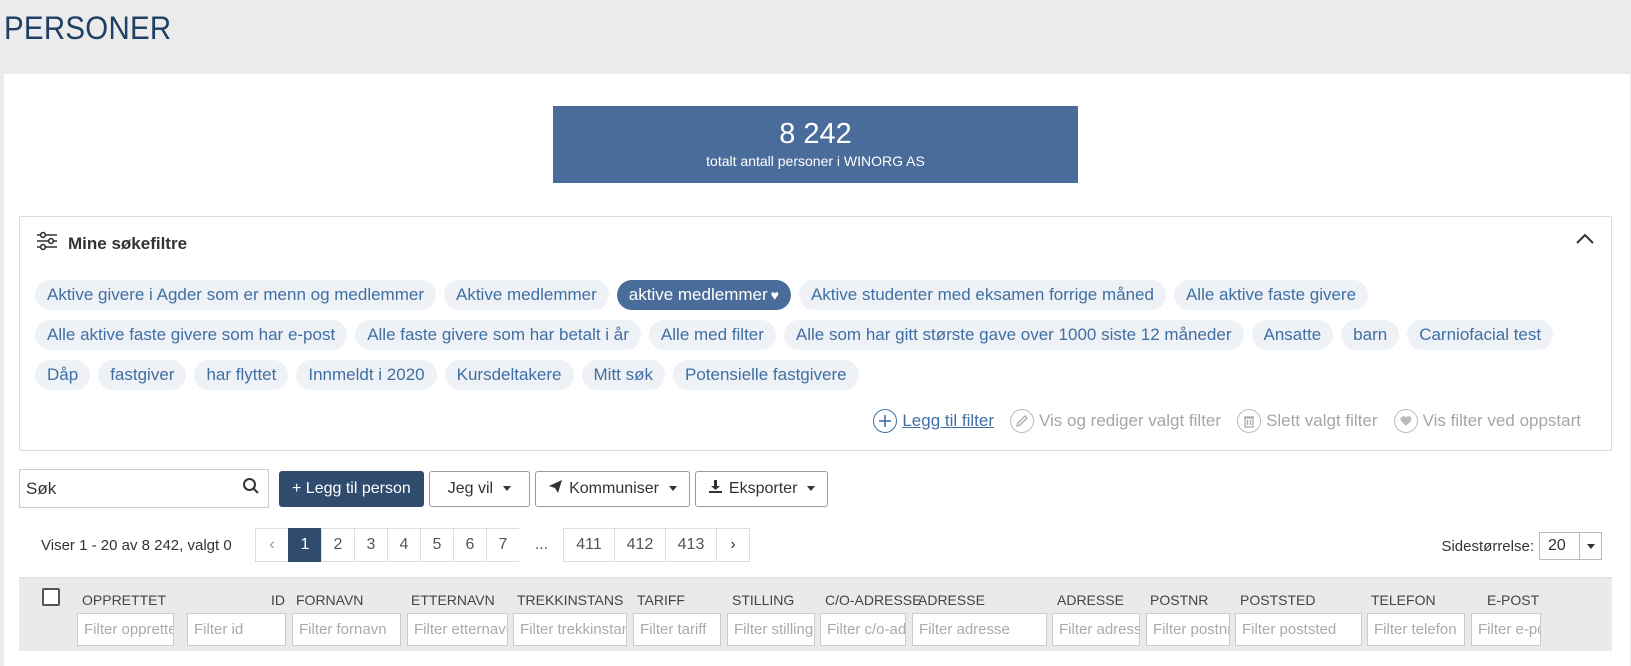  What do you see at coordinates (873, 600) in the screenshot?
I see `column-header: C/O-ADRESSE` at bounding box center [873, 600].